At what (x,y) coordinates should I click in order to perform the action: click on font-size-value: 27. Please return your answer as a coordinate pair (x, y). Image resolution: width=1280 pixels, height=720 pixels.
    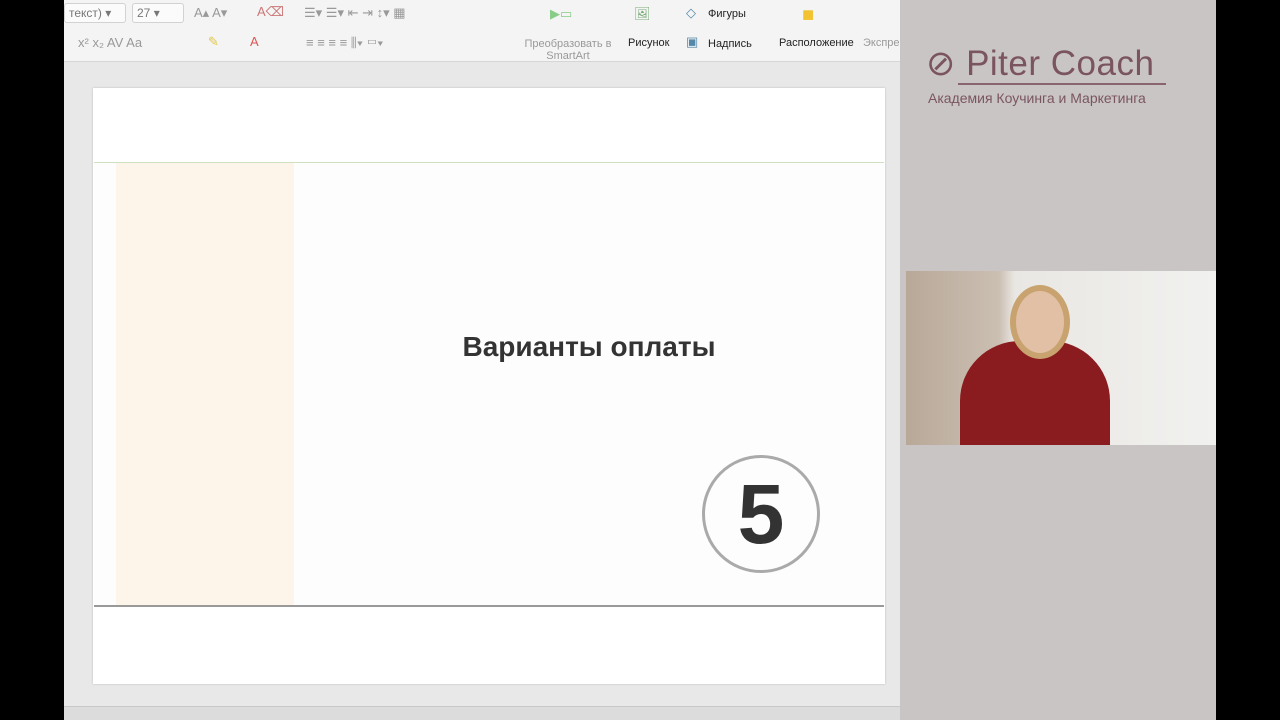
    Looking at the image, I should click on (144, 13).